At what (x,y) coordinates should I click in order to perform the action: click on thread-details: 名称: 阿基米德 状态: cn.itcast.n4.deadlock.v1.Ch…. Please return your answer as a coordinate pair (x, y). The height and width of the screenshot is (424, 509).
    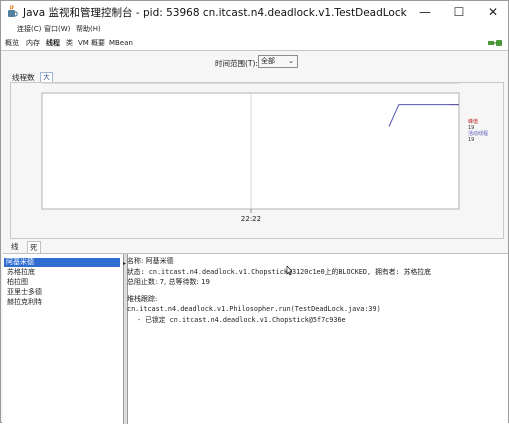
    Looking at the image, I should click on (317, 290).